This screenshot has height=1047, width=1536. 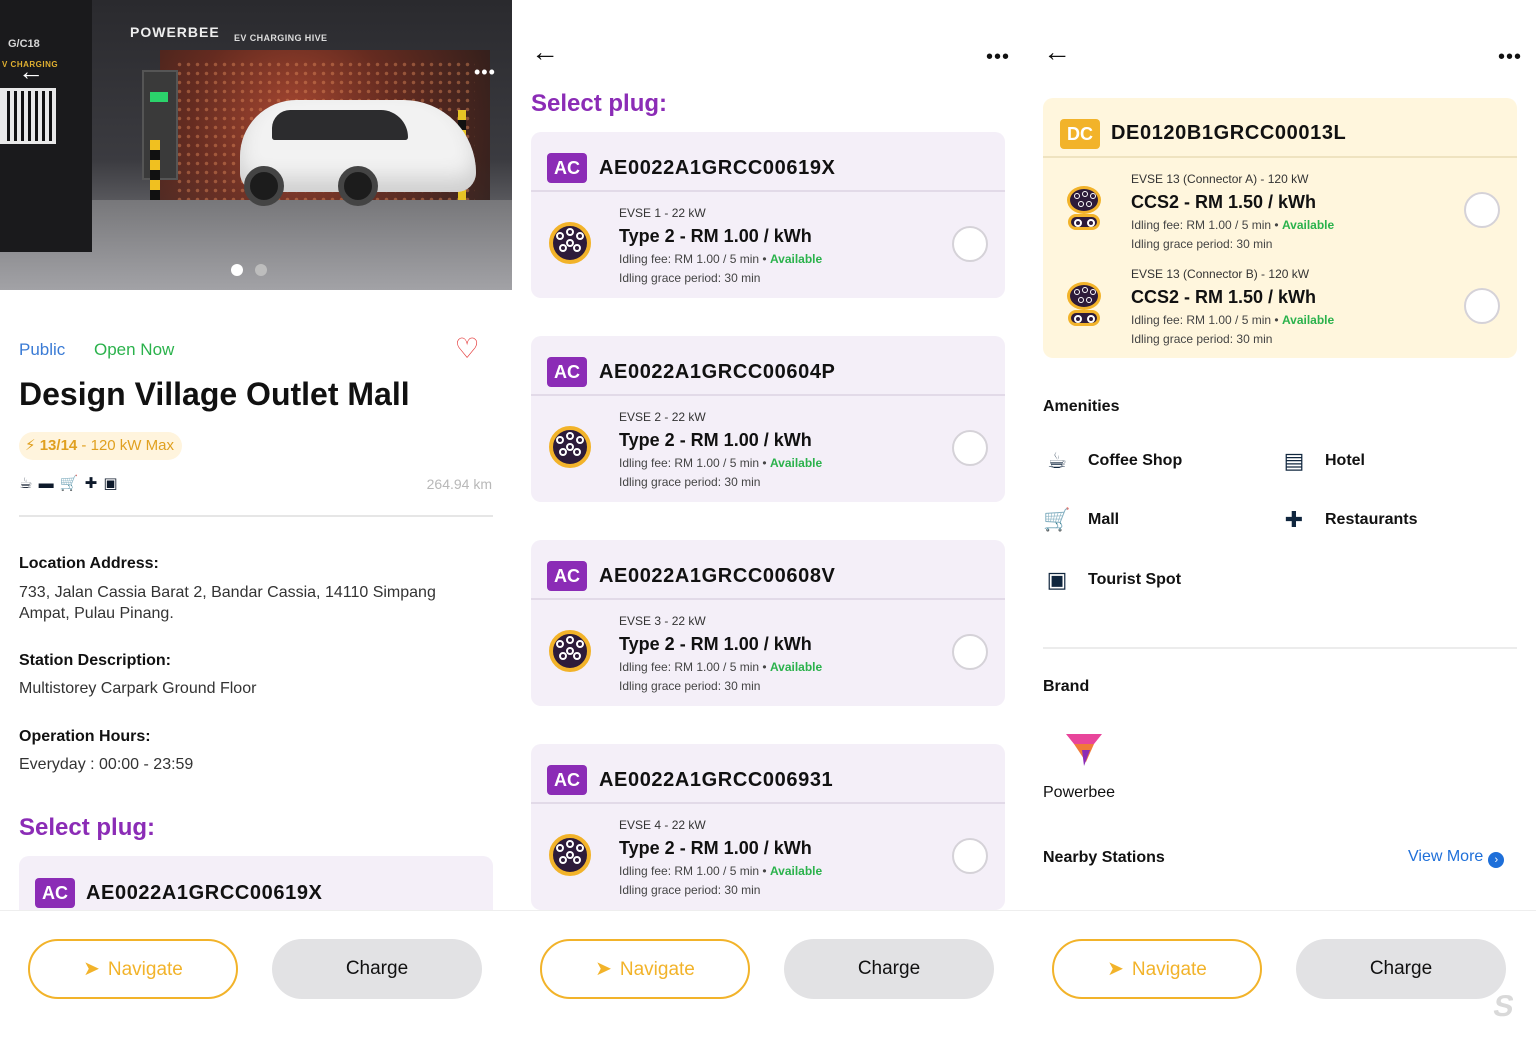 What do you see at coordinates (603, 969) in the screenshot?
I see `navigate-arrow-icon: ➤` at bounding box center [603, 969].